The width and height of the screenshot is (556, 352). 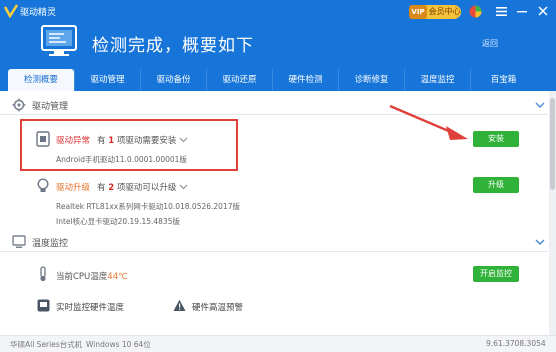 What do you see at coordinates (43, 305) in the screenshot?
I see `realtime-monitor-icon` at bounding box center [43, 305].